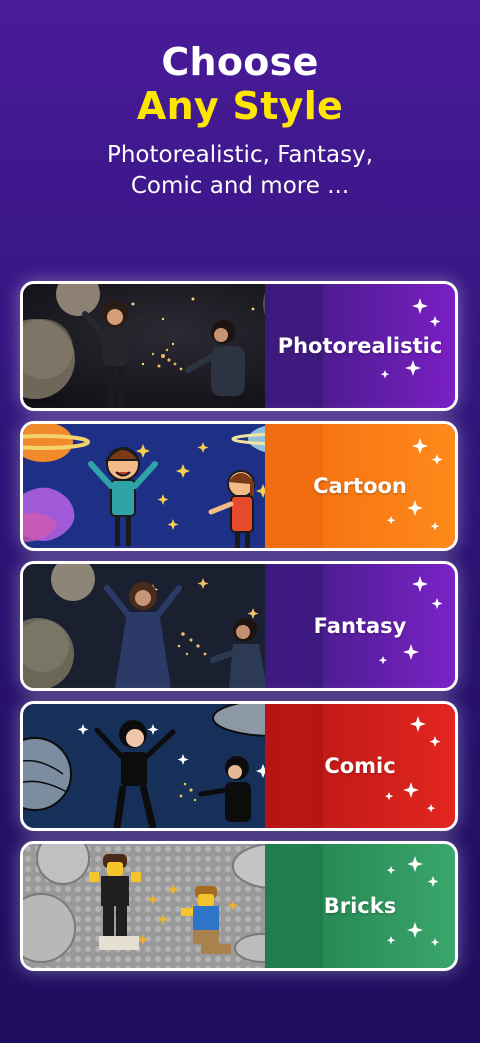 The width and height of the screenshot is (480, 1043). Describe the element at coordinates (240, 106) in the screenshot. I see `title-line-2: Any Style` at that location.